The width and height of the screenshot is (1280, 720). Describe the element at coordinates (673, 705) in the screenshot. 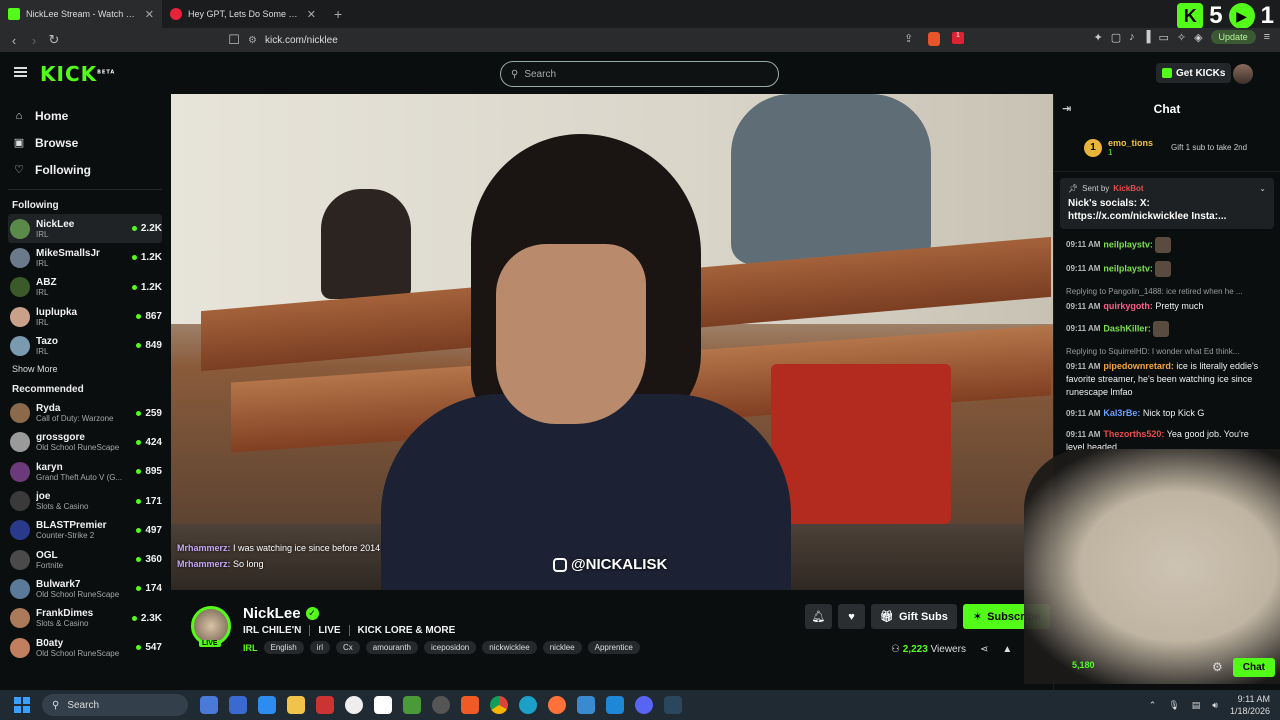

I see `steam-icon` at that location.